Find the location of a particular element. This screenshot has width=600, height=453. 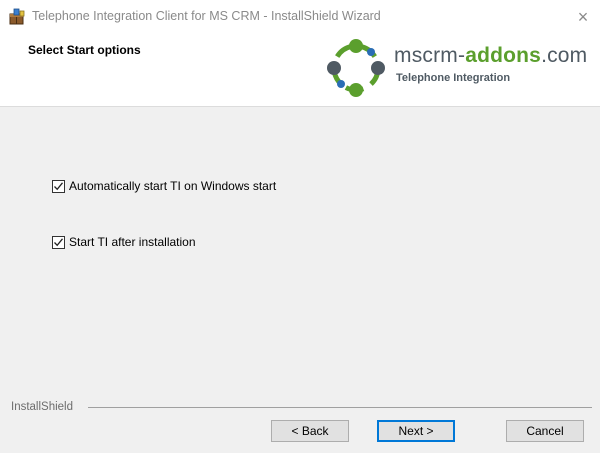

close-button: × is located at coordinates (583, 17).